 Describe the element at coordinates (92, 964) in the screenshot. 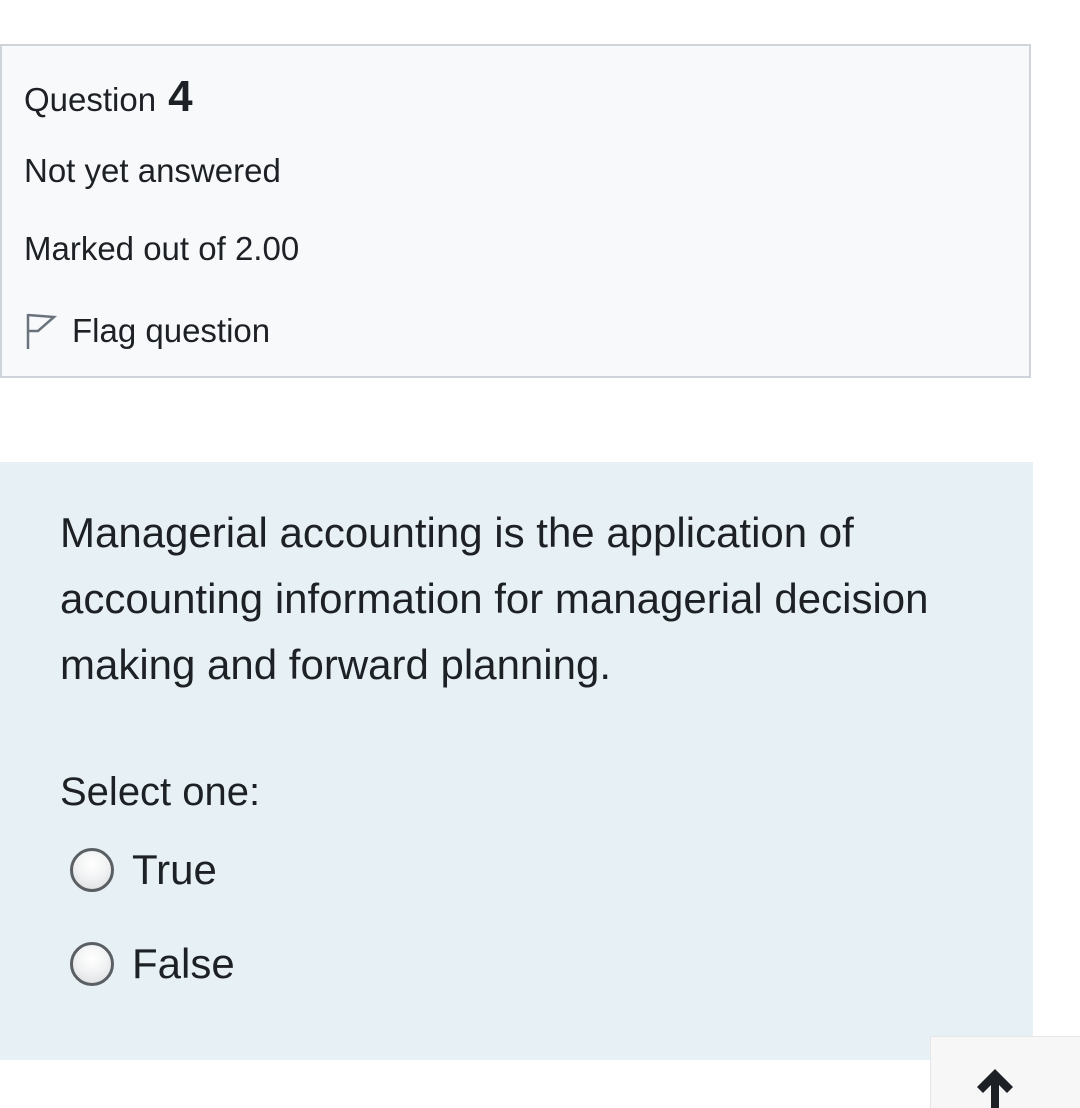

I see `radio-false` at that location.